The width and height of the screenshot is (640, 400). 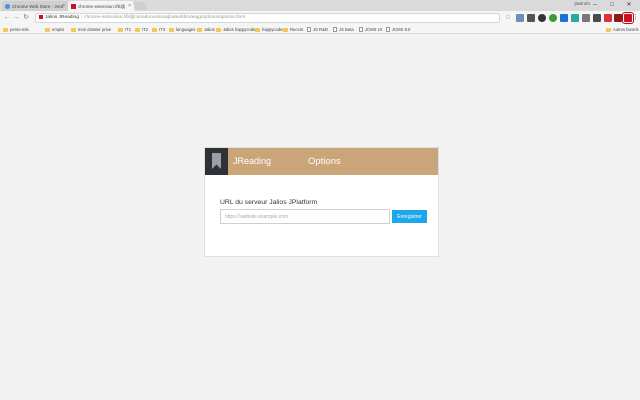 What do you see at coordinates (595, 5) in the screenshot?
I see `minimize-button: –` at bounding box center [595, 5].